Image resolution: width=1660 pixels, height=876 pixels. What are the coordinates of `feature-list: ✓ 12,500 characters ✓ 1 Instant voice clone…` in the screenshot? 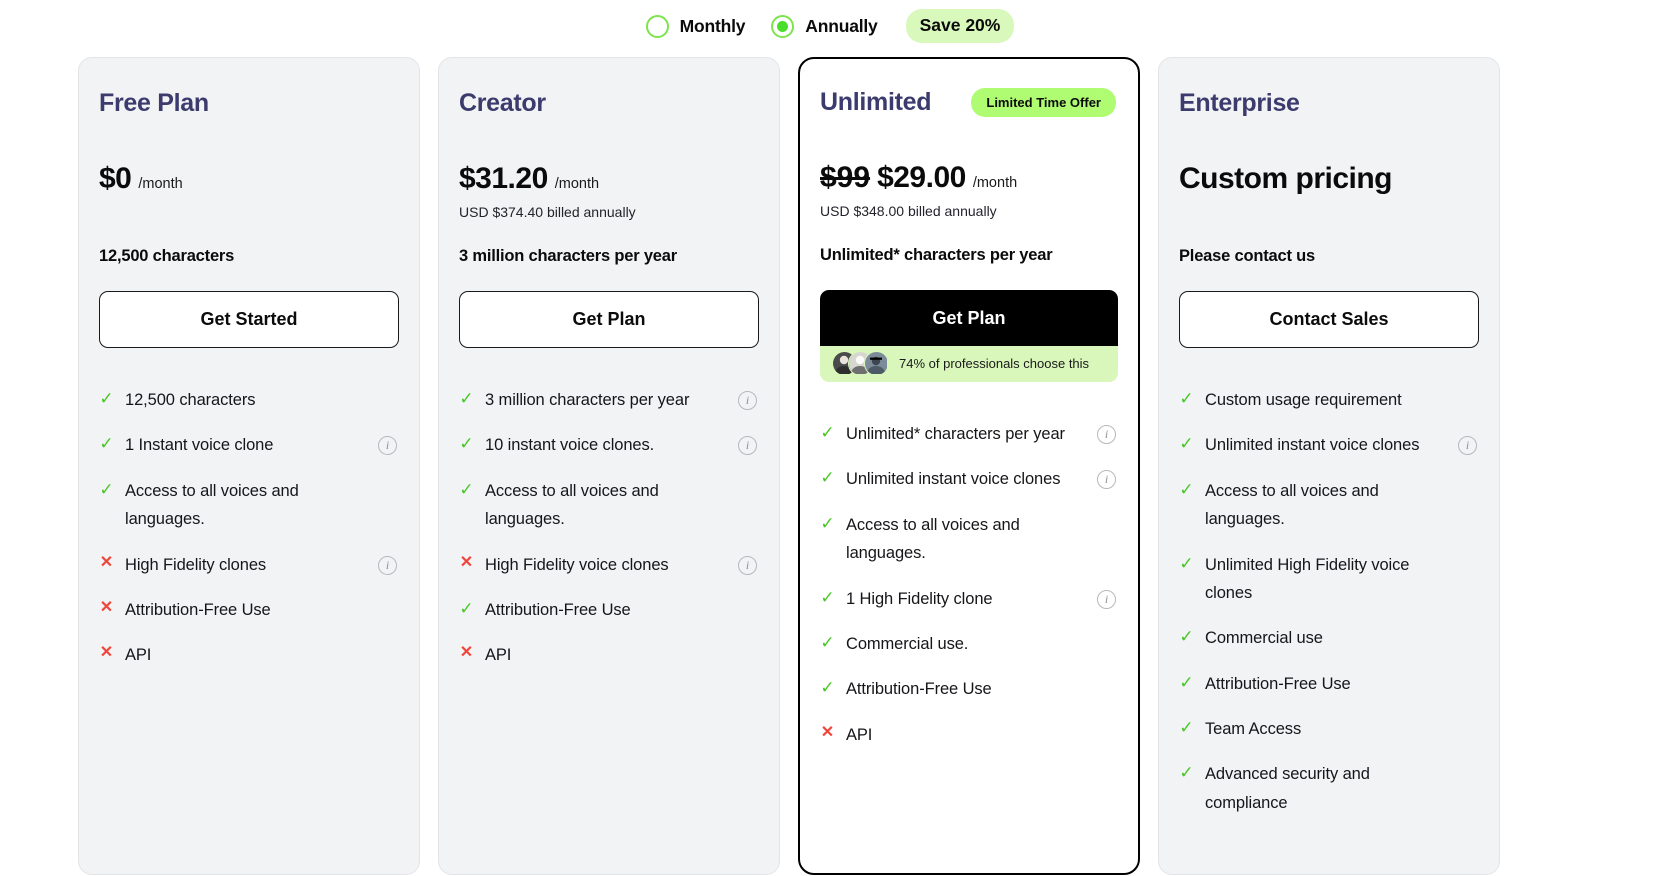 It's located at (249, 528).